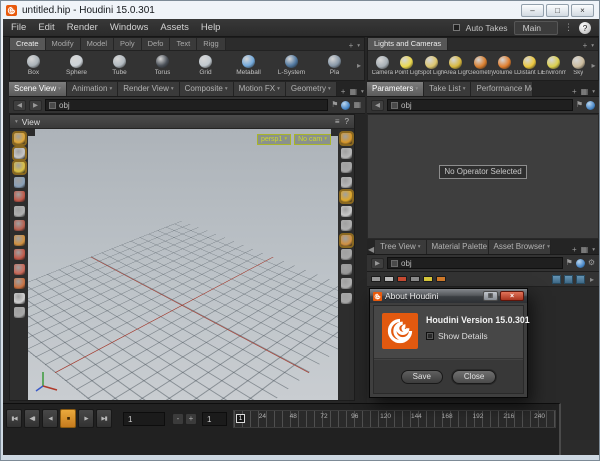  Describe the element at coordinates (448, 296) in the screenshot. I see `dialog-titlebar: About Houdini ▦ ×` at that location.